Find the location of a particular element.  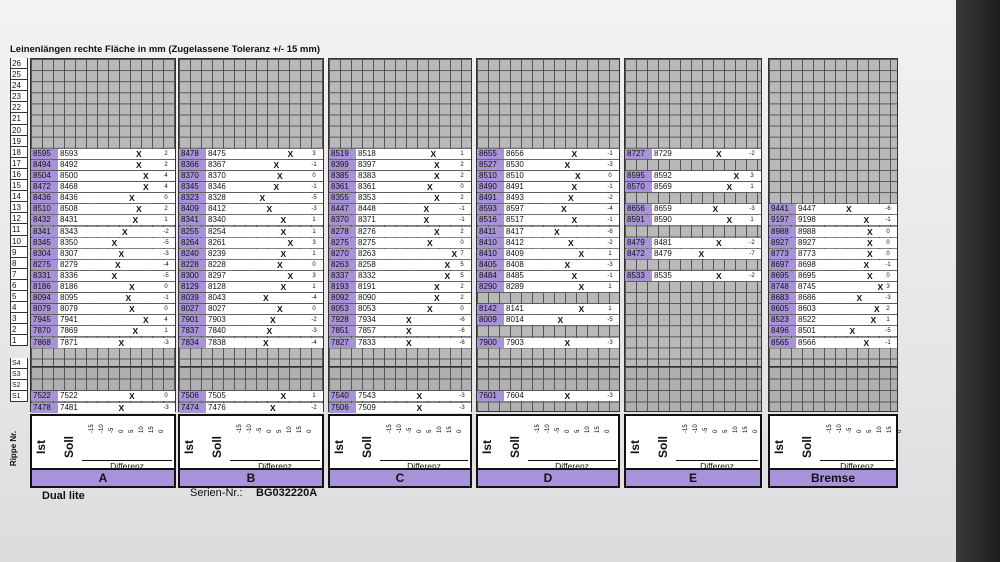

ist-value: 7601 is located at coordinates (490, 396).